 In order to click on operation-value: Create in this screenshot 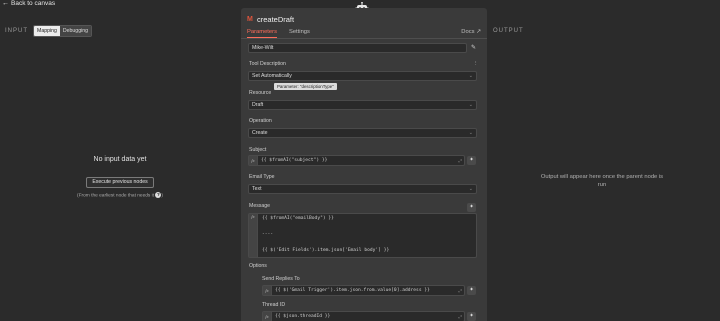, I will do `click(260, 133)`.